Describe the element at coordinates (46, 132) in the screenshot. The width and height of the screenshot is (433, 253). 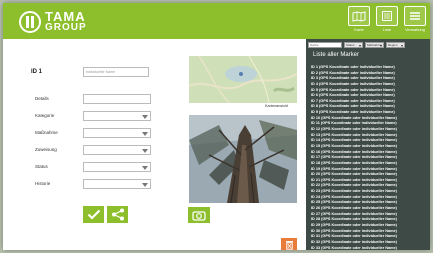
I see `measure-label: Maßnahme` at that location.